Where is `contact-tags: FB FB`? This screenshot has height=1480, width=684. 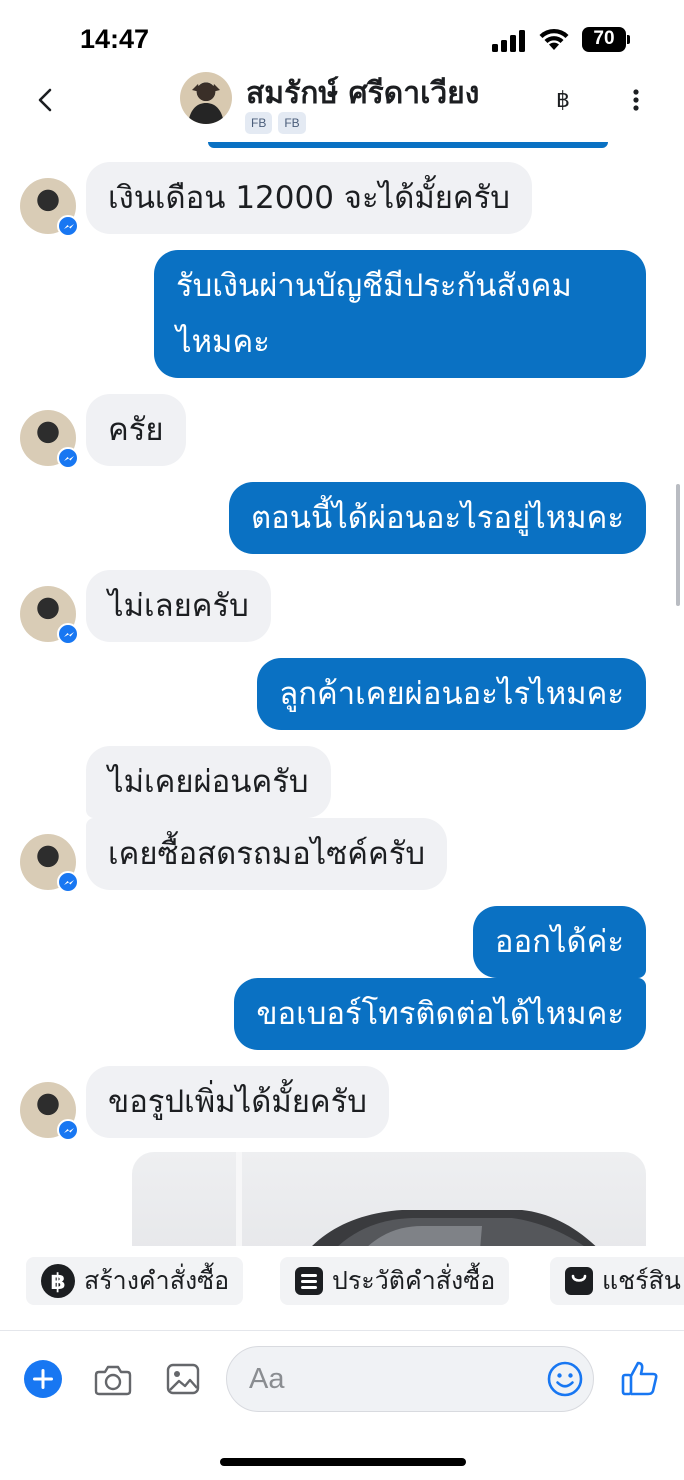
contact-tags: FB FB is located at coordinates (275, 123).